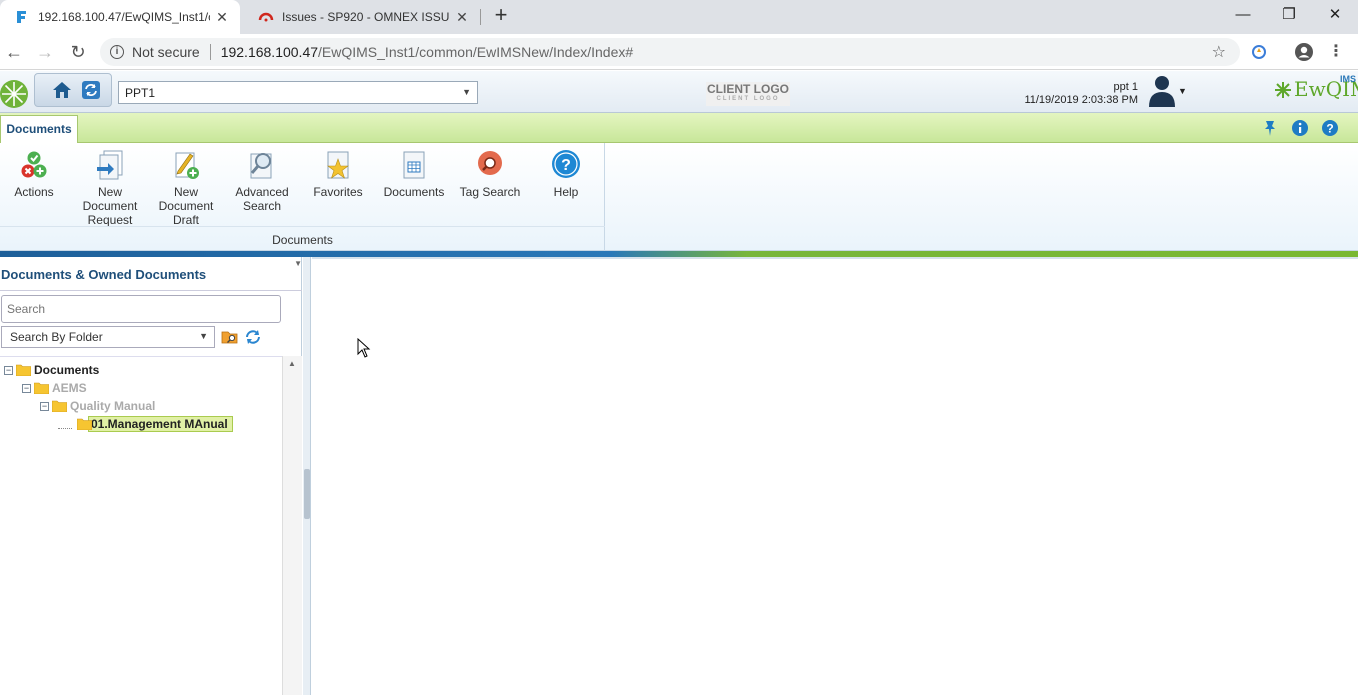 This screenshot has height=695, width=1358. I want to click on panel-title: Documents & Owned Documents ▼, so click(151, 274).